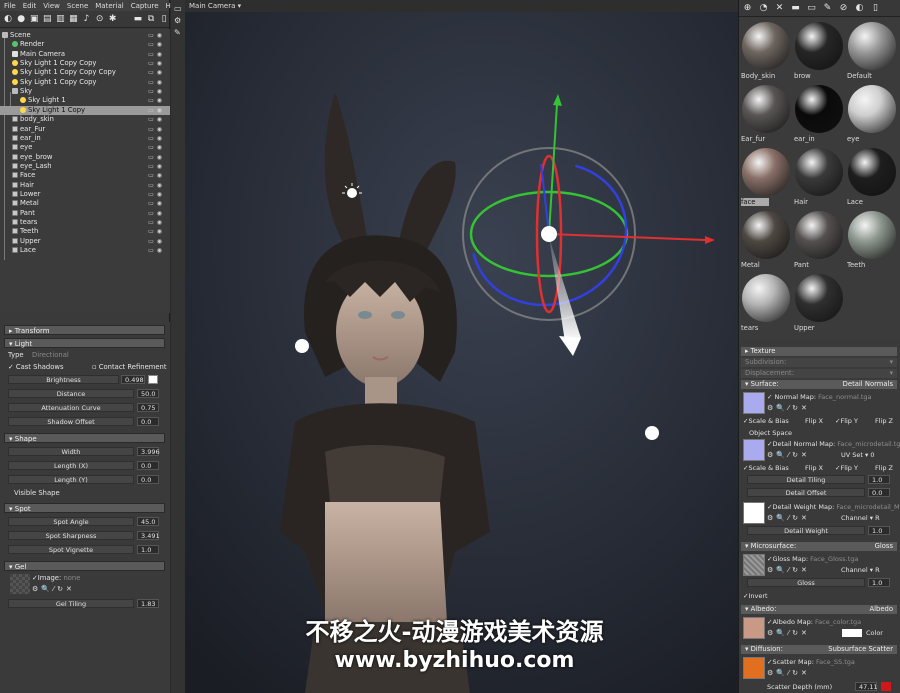  Describe the element at coordinates (177, 32) in the screenshot. I see `brush-icon: ✎` at that location.